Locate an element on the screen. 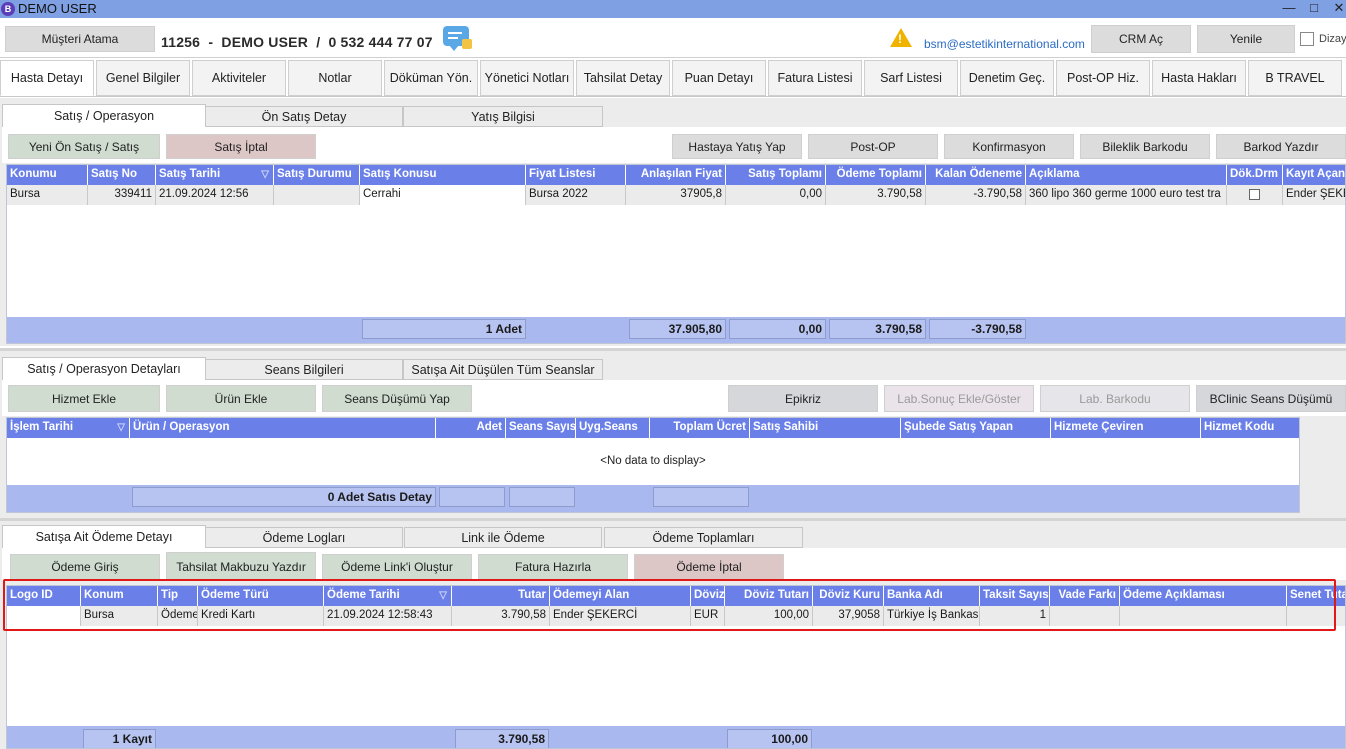 The width and height of the screenshot is (1346, 749). warning-icon: ! is located at coordinates (901, 37).